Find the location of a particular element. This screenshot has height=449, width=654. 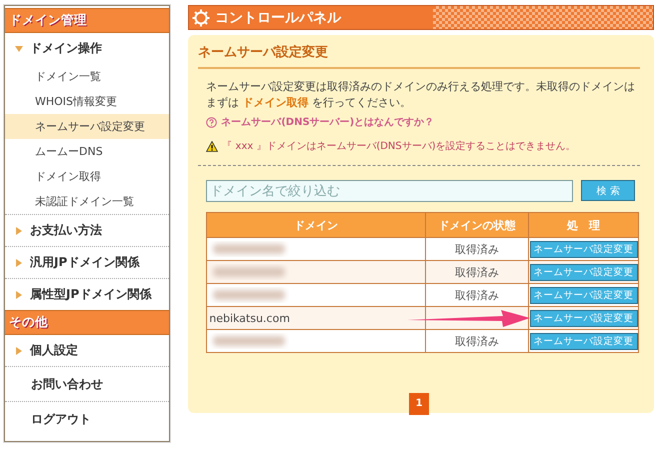

submenu-item: ドメイン取得 is located at coordinates (87, 176).